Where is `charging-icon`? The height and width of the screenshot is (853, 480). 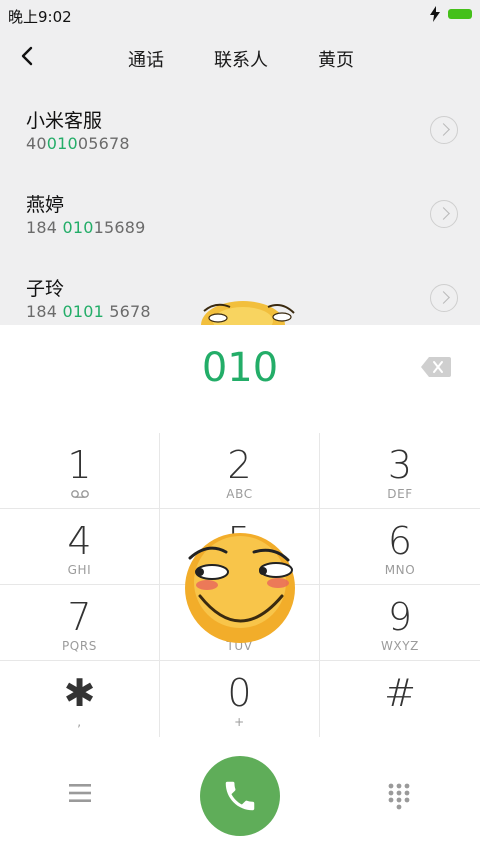
charging-icon is located at coordinates (435, 14).